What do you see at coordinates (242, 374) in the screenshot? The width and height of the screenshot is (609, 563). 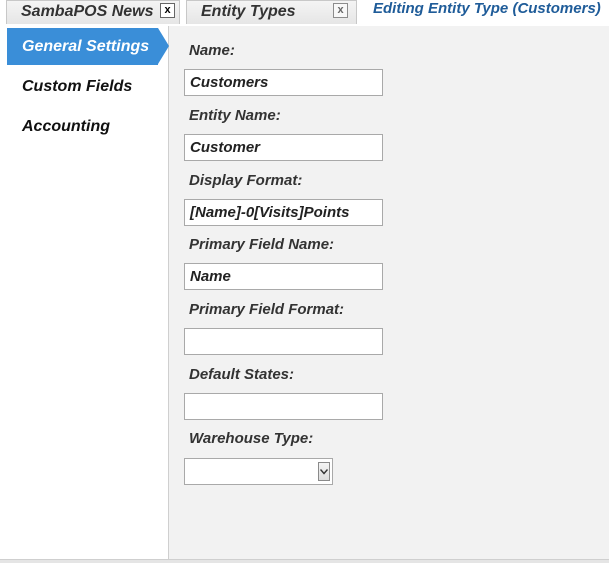 I see `default-states-label: Default States:` at bounding box center [242, 374].